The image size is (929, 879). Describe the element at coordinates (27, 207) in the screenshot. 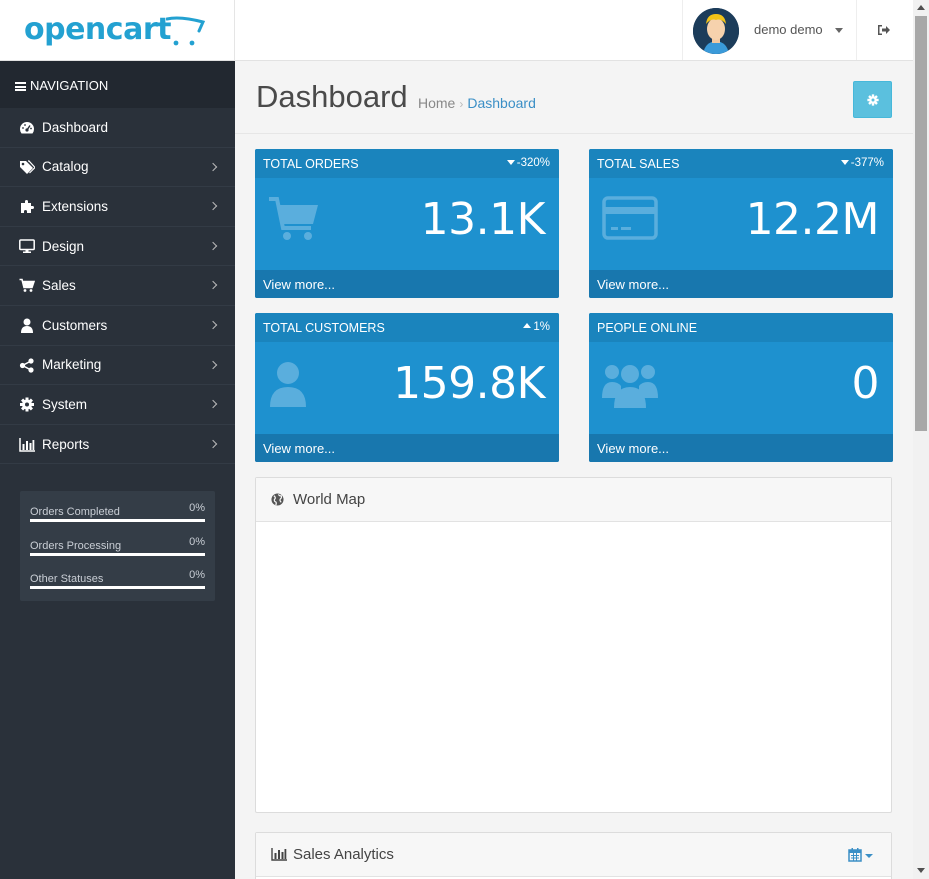

I see `puzzle-icon` at that location.